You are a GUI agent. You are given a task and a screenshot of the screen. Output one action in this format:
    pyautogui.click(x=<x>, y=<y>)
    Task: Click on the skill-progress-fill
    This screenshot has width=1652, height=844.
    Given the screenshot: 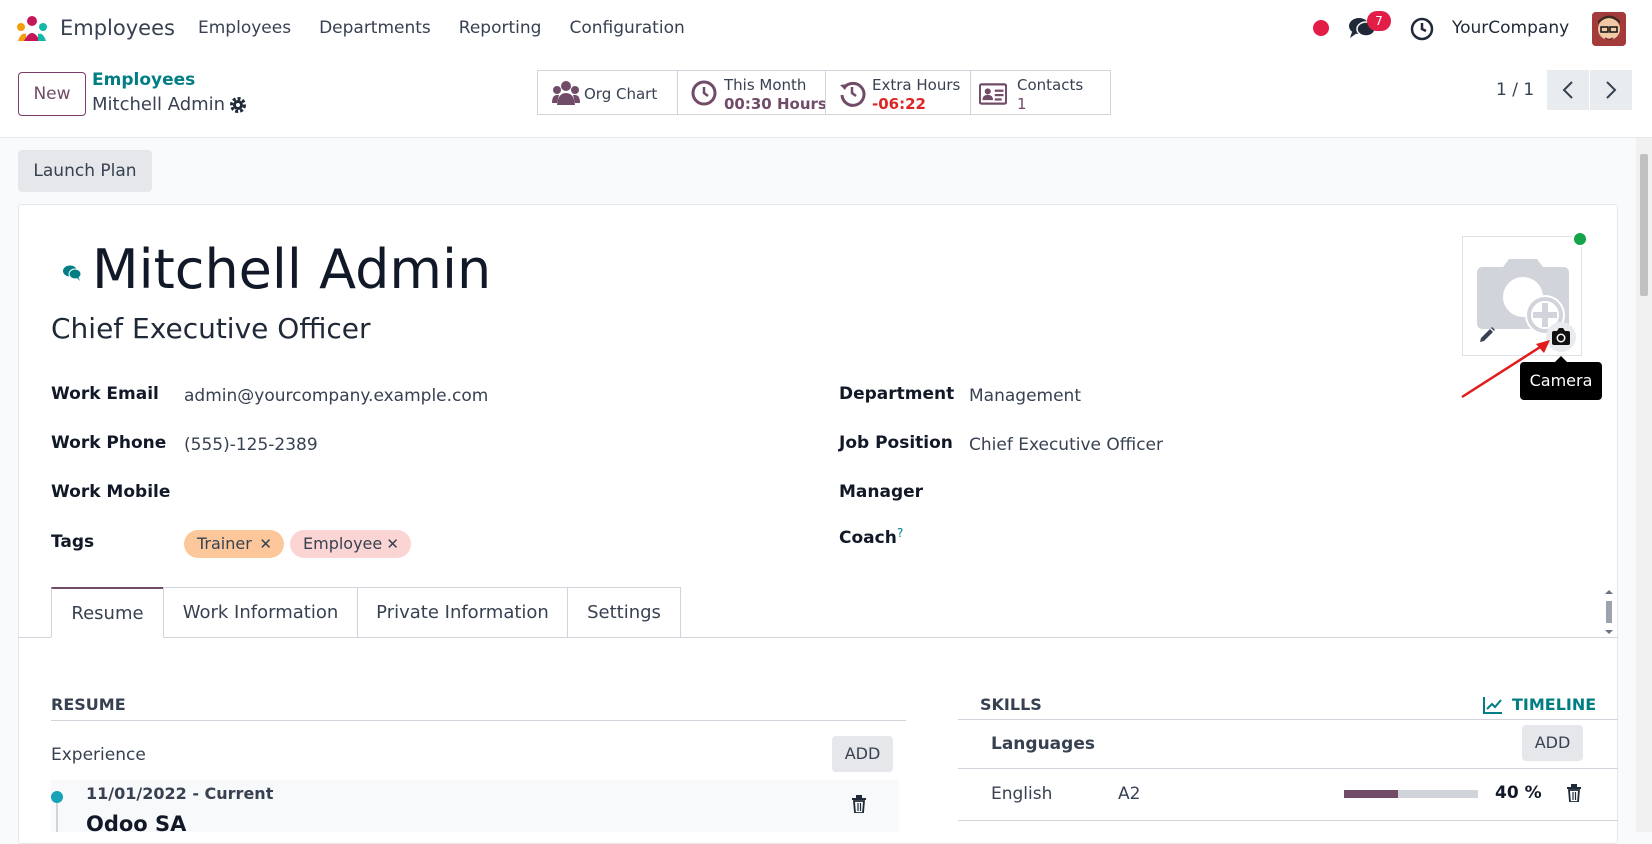 What is the action you would take?
    pyautogui.click(x=1371, y=794)
    